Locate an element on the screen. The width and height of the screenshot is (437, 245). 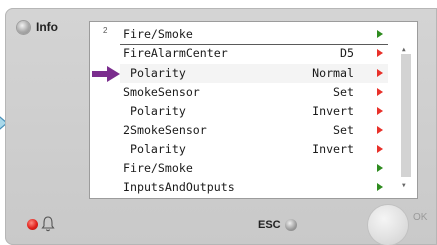
info-led is located at coordinates (23, 27).